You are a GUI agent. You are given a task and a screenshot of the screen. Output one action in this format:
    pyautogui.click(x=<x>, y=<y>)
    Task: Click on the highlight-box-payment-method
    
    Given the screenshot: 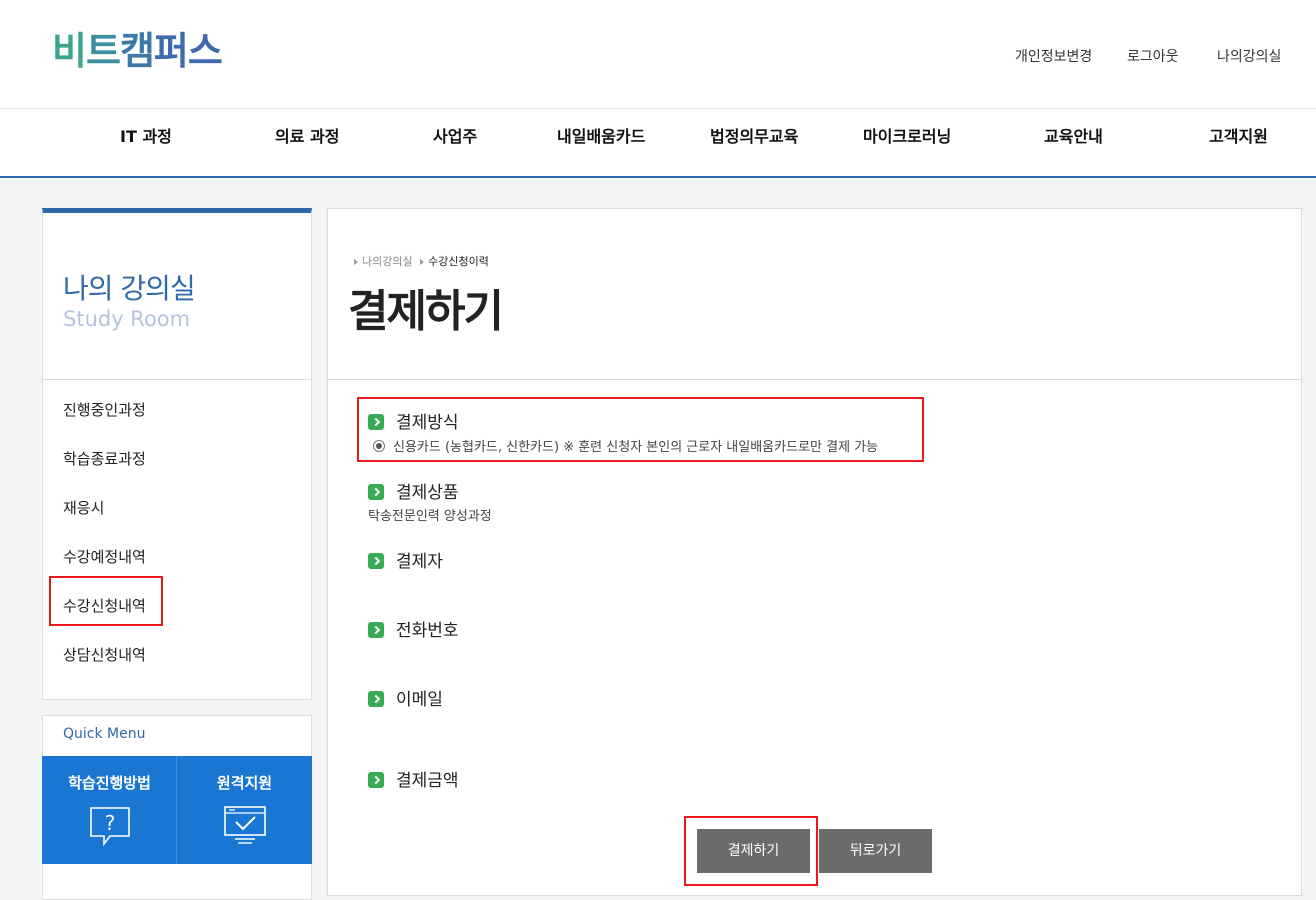 What is the action you would take?
    pyautogui.click(x=640, y=429)
    